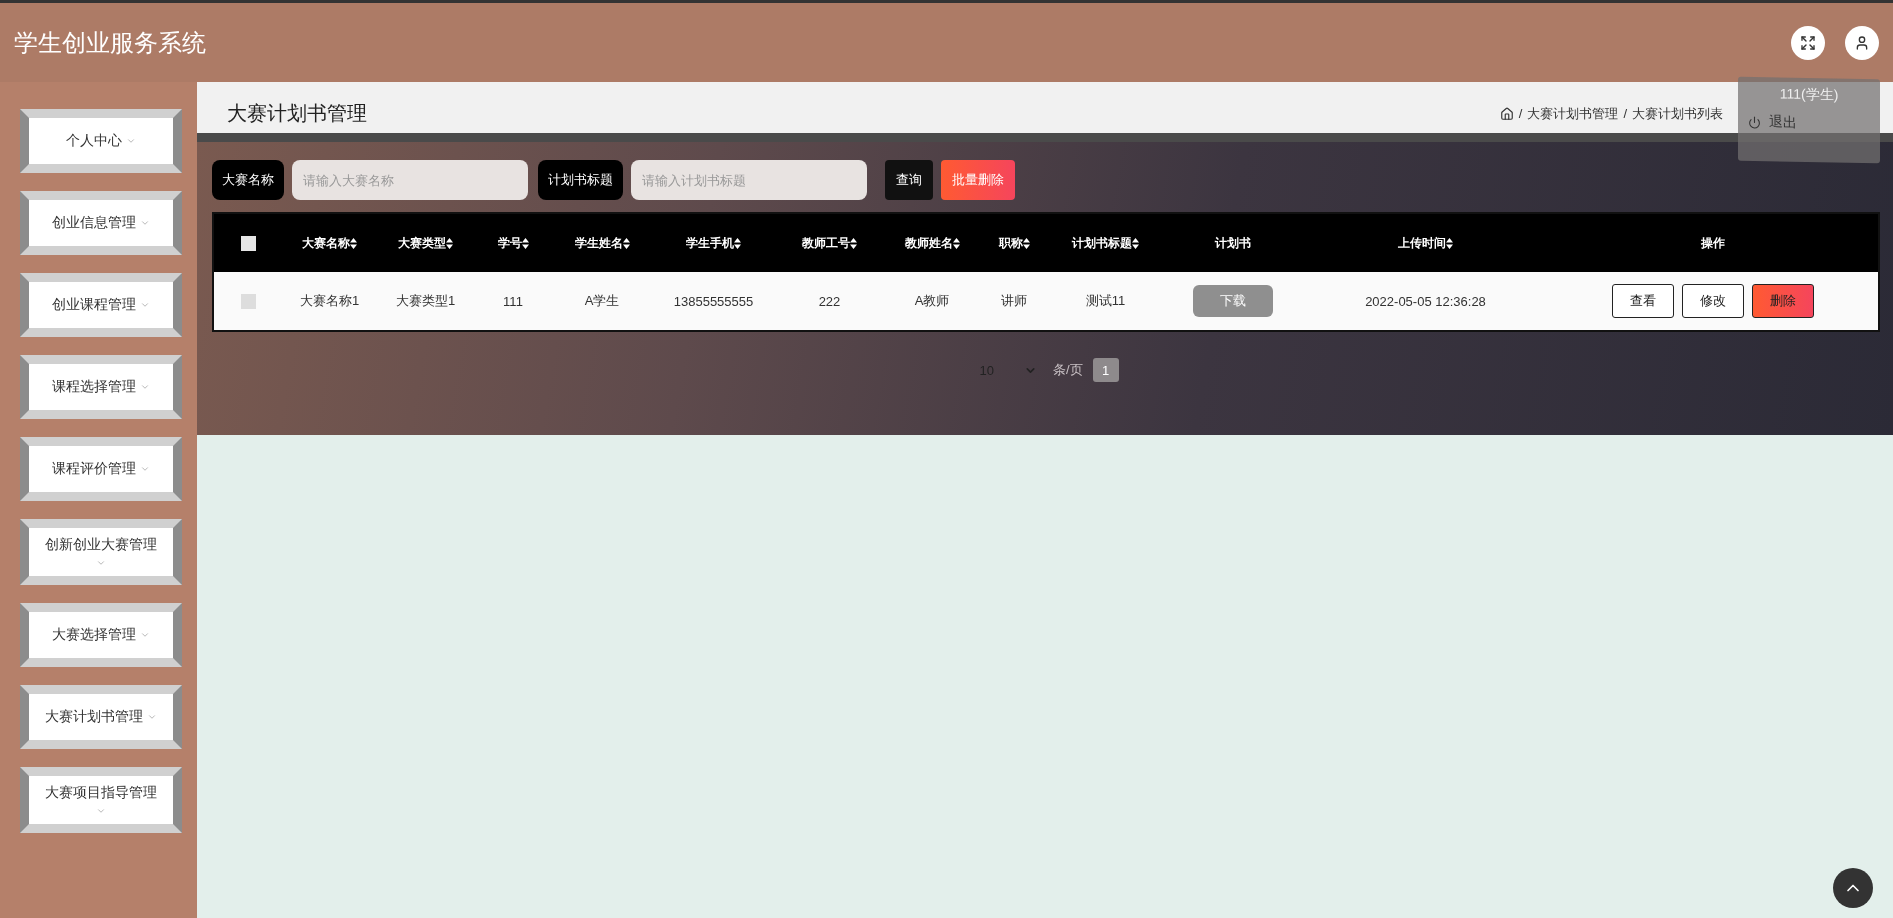 The height and width of the screenshot is (918, 1893). I want to click on table-cell-text: 222, so click(829, 301).